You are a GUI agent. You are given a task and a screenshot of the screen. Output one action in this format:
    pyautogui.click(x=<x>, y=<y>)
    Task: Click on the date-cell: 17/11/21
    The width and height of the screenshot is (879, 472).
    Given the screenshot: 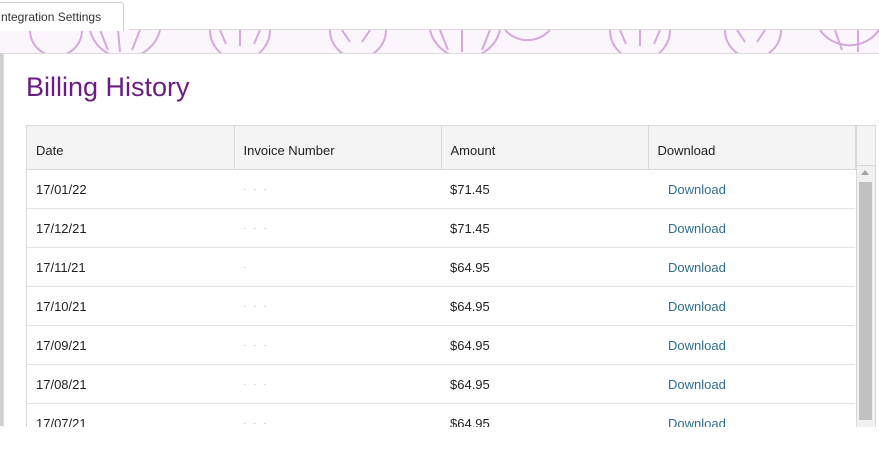 What is the action you would take?
    pyautogui.click(x=130, y=267)
    